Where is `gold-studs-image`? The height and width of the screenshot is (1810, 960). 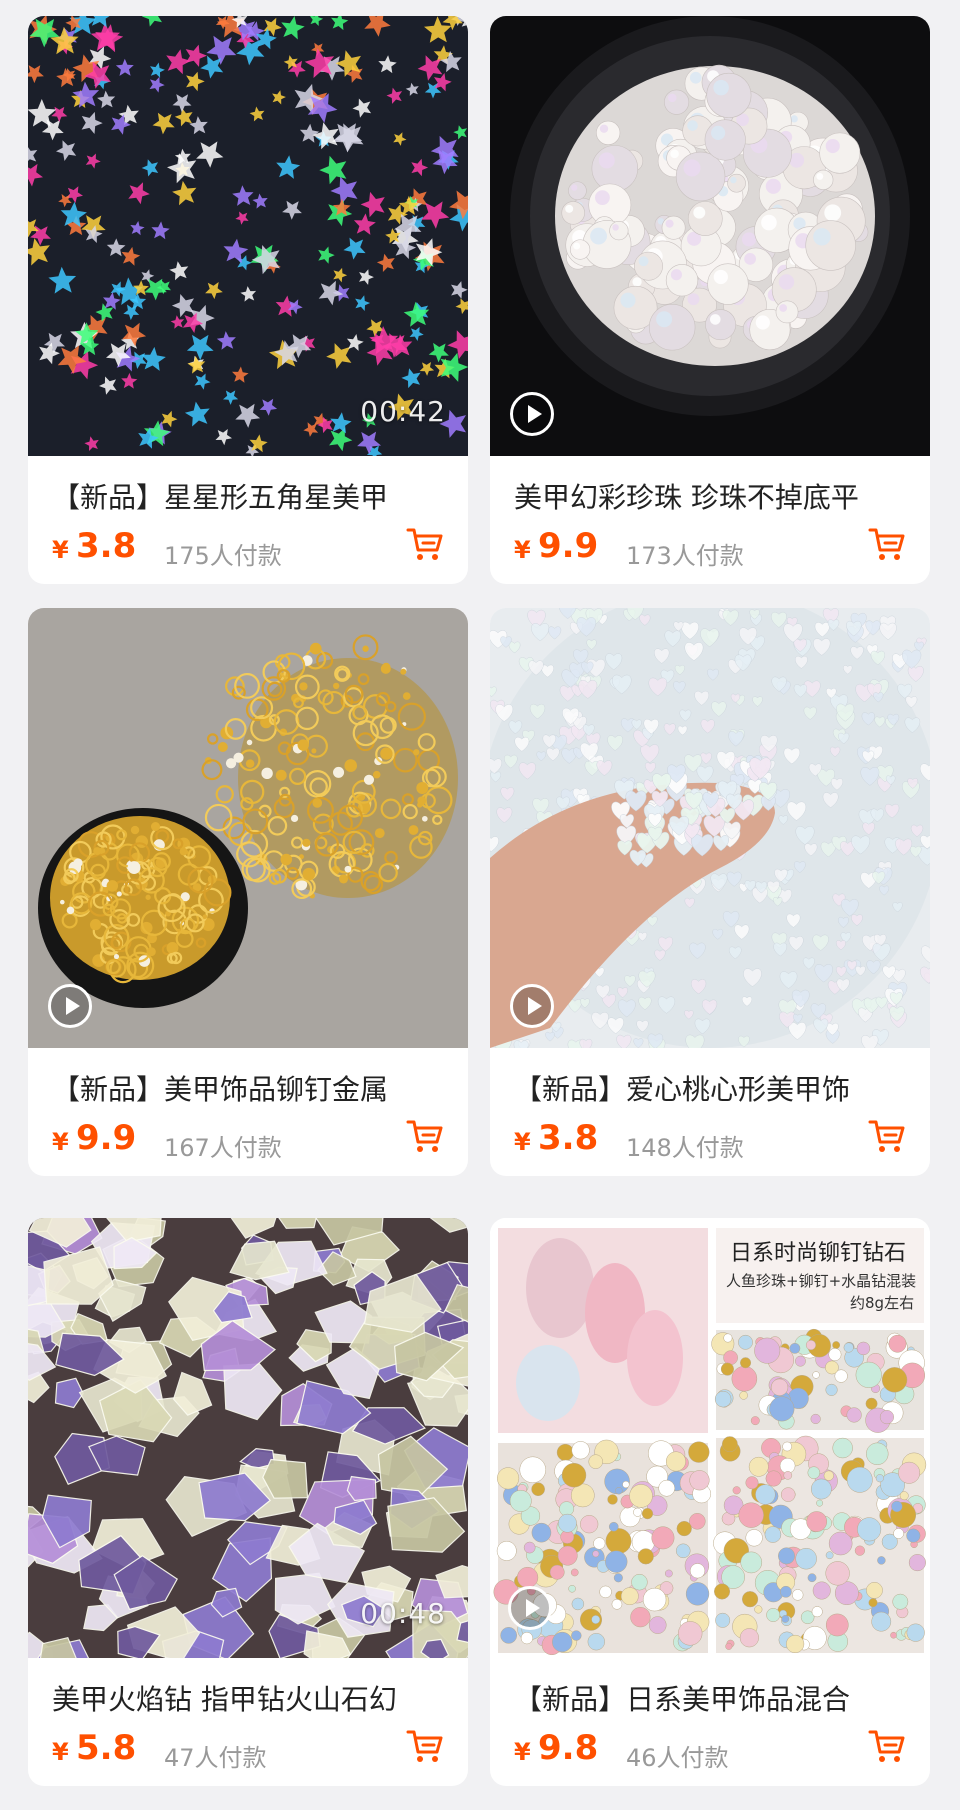
gold-studs-image is located at coordinates (248, 828).